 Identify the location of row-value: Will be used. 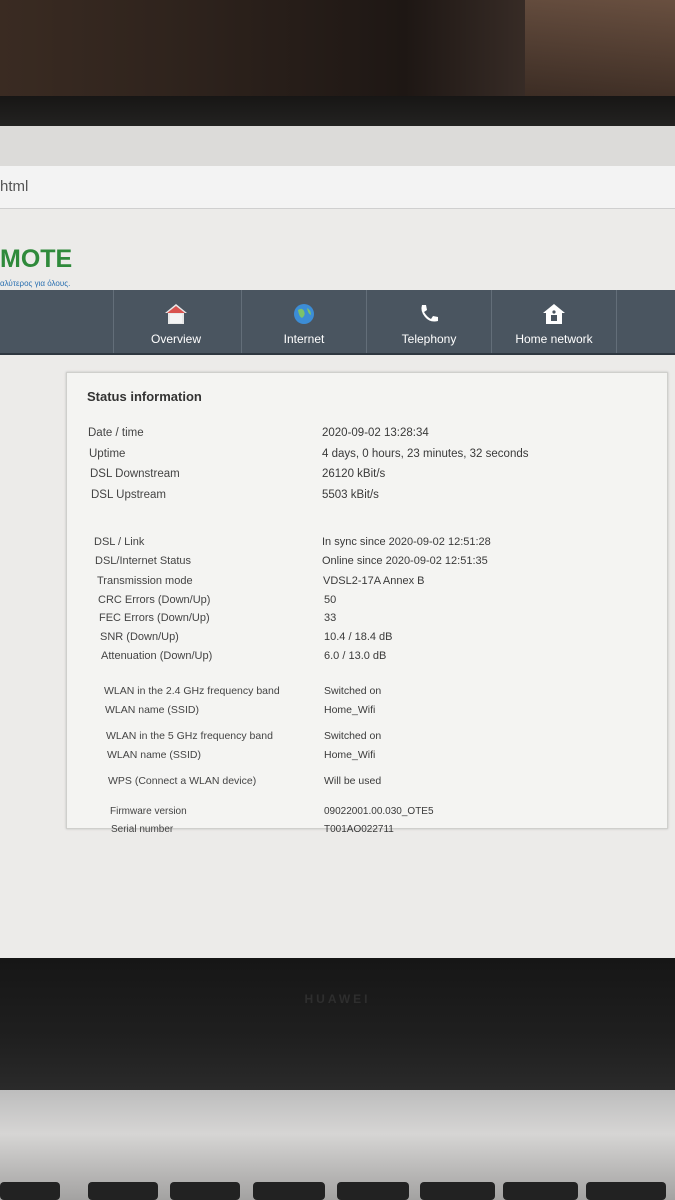
(353, 781).